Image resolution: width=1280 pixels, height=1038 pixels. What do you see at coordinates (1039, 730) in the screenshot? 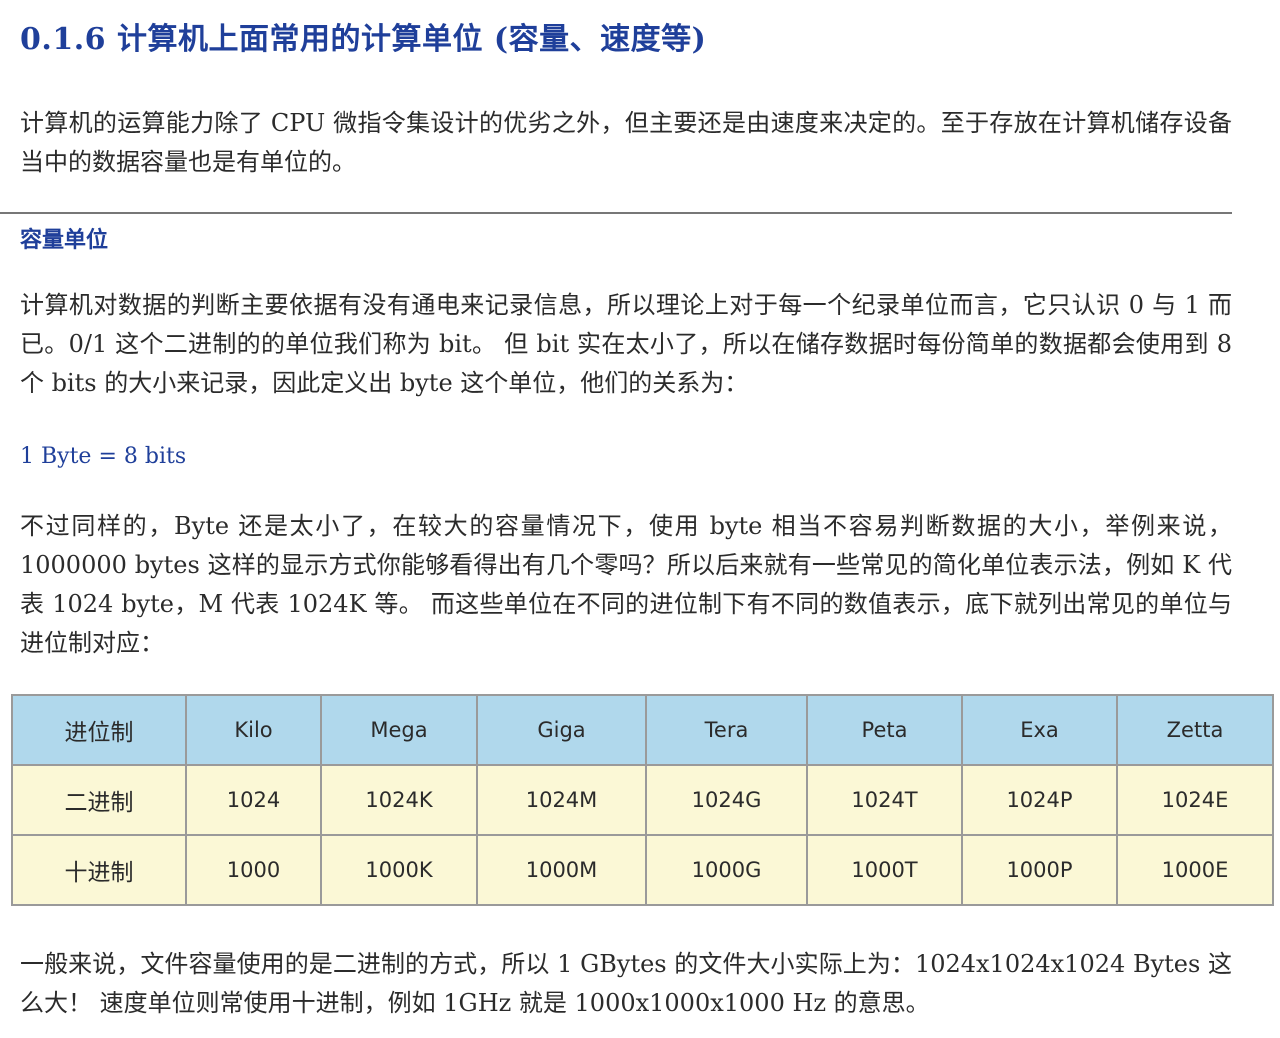
I see `header-cell-exa: Exa` at bounding box center [1039, 730].